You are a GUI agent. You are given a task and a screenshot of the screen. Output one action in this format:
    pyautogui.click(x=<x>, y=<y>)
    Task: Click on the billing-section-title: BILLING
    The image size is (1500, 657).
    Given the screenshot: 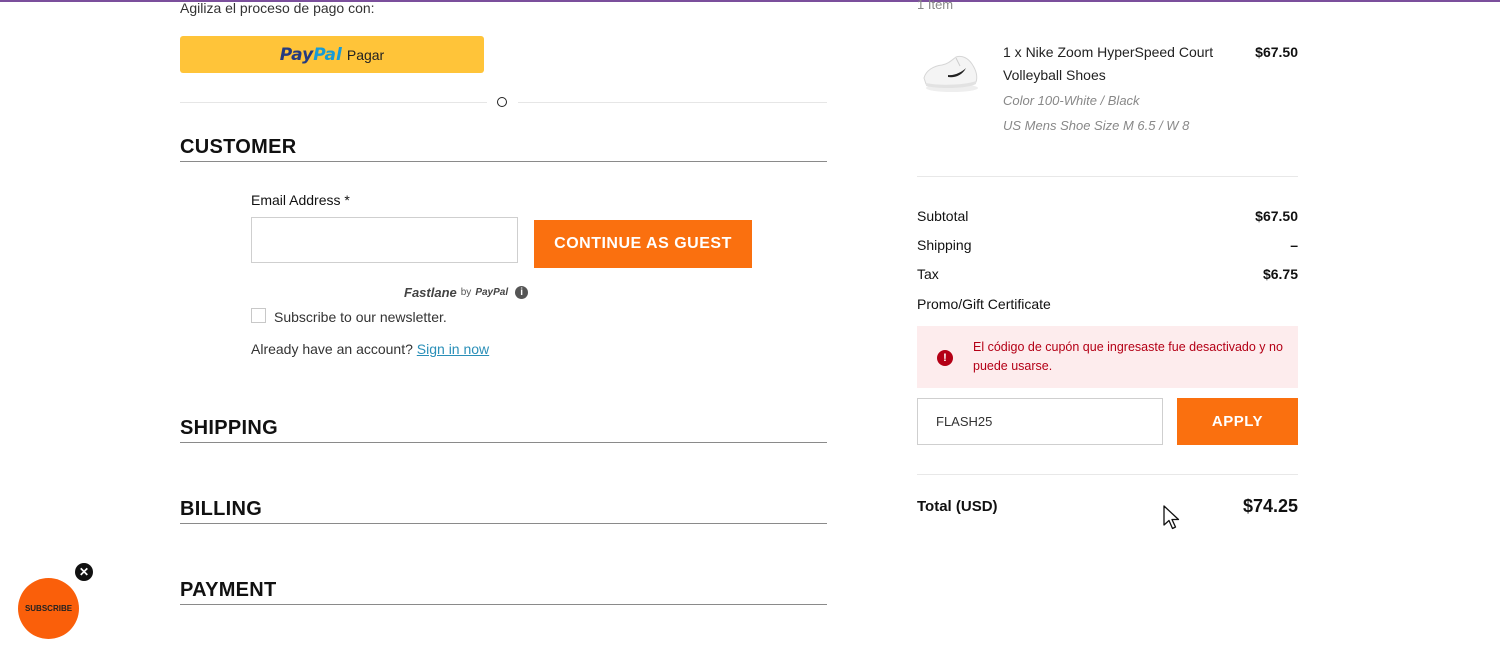 What is the action you would take?
    pyautogui.click(x=503, y=511)
    